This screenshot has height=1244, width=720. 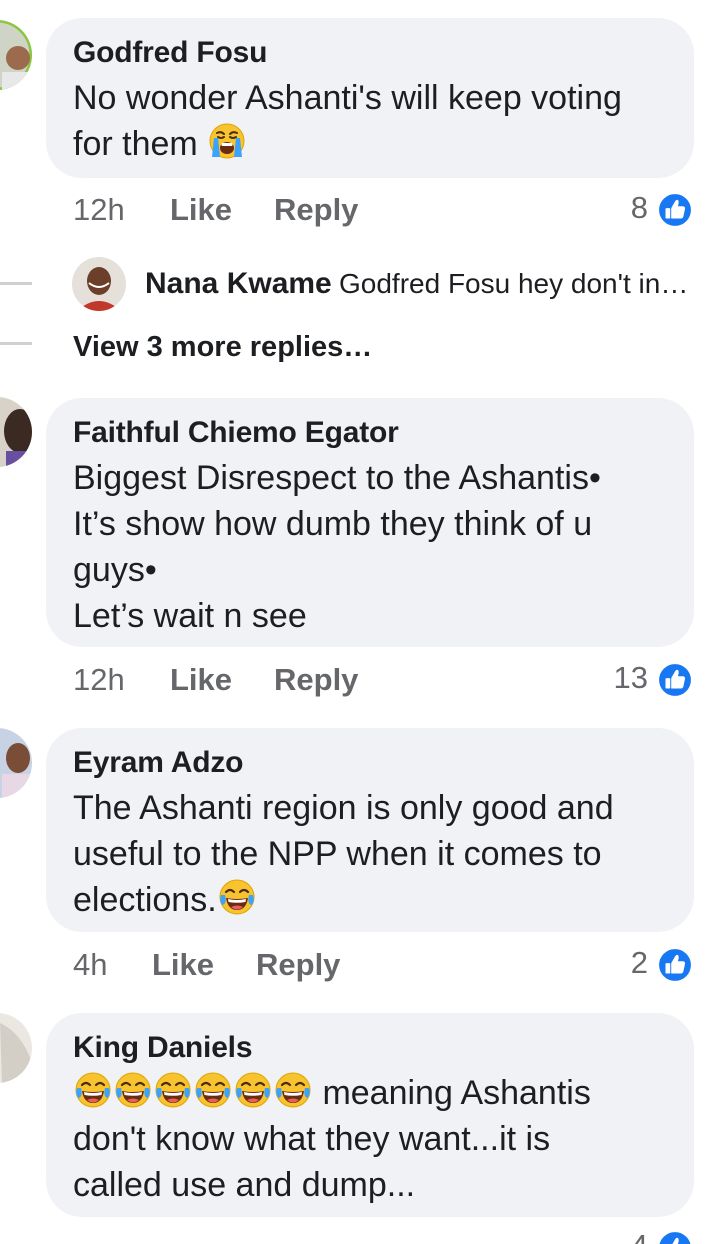 What do you see at coordinates (343, 808) in the screenshot?
I see `comment-line: The Ashanti region is only good and` at bounding box center [343, 808].